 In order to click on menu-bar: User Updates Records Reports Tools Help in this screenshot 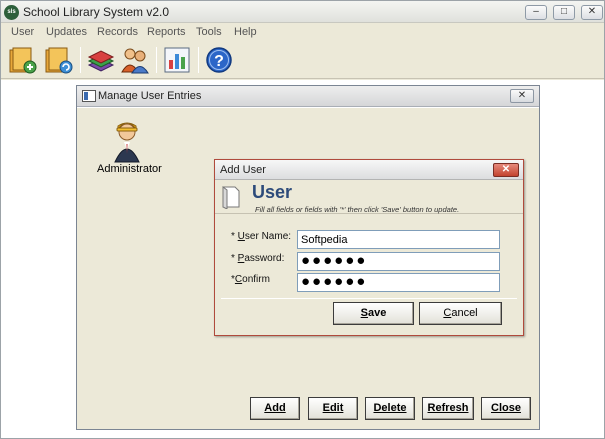, I will do `click(302, 32)`.